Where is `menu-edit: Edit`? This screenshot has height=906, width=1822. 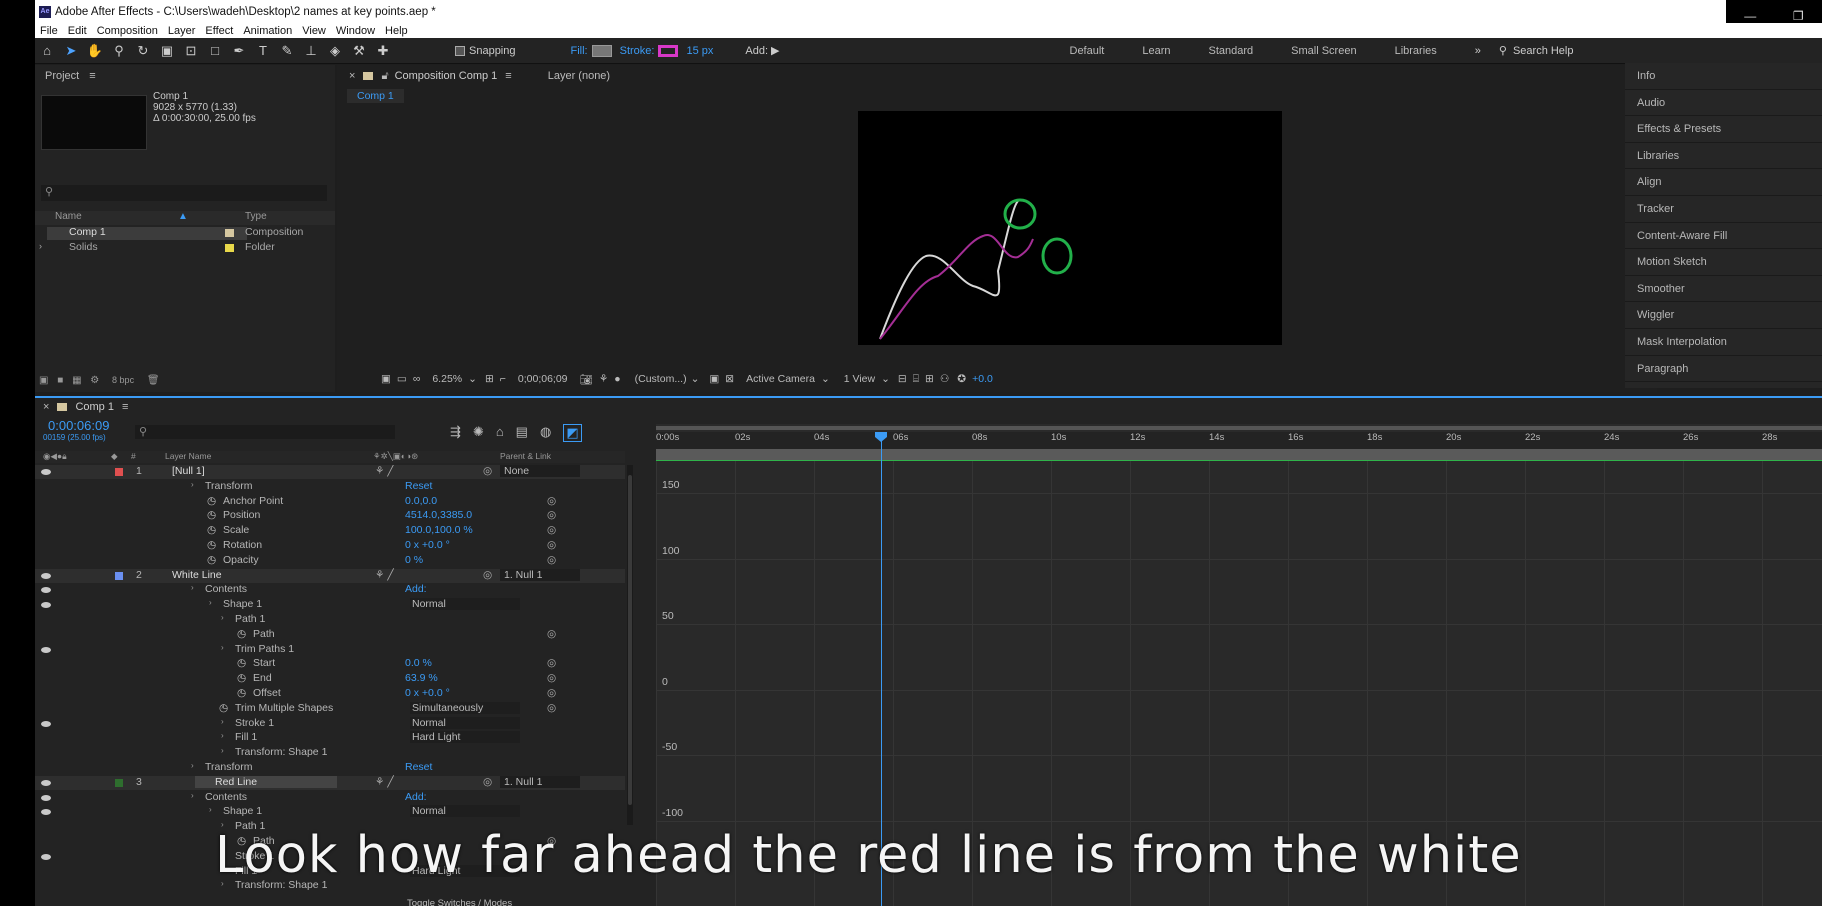 menu-edit: Edit is located at coordinates (77, 31).